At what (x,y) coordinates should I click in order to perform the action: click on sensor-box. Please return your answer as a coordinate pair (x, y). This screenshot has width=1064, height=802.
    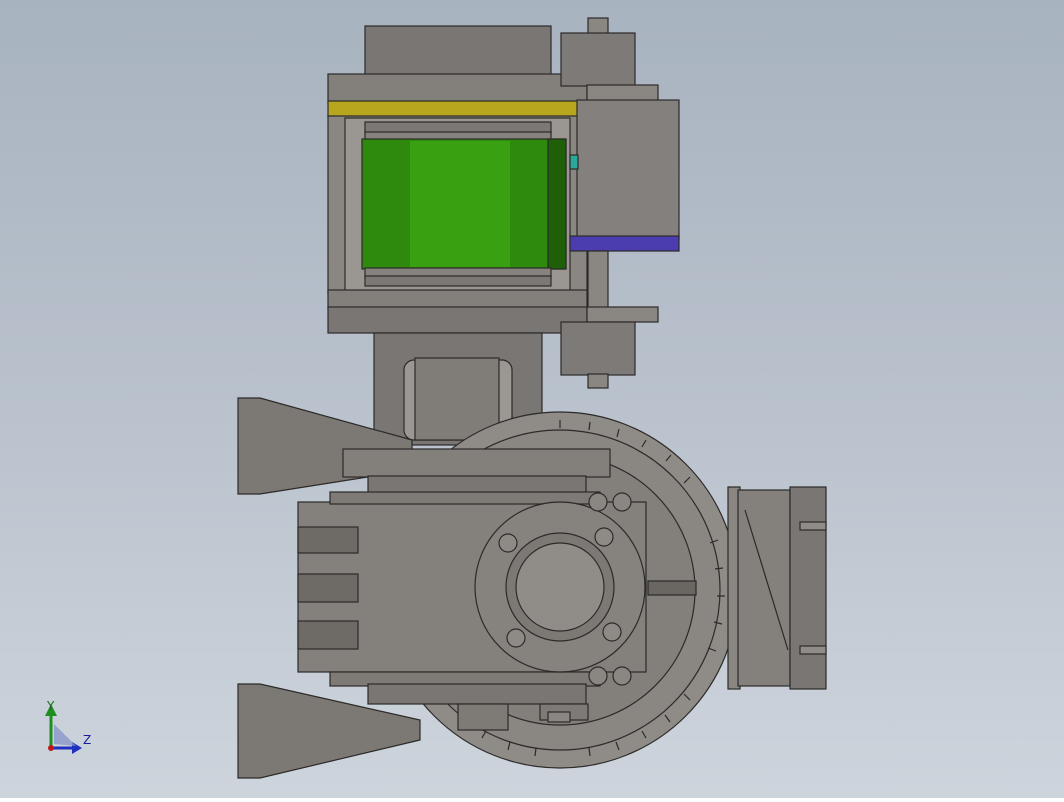
    Looking at the image, I should click on (628, 170).